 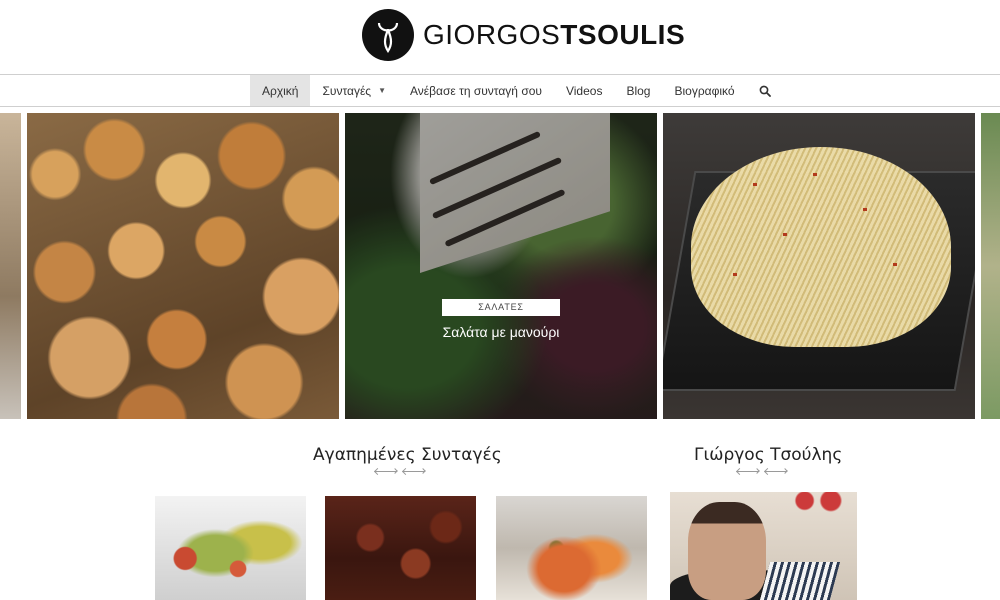 What do you see at coordinates (571, 548) in the screenshot?
I see `recipe-thumbnail-pasta-sauce` at bounding box center [571, 548].